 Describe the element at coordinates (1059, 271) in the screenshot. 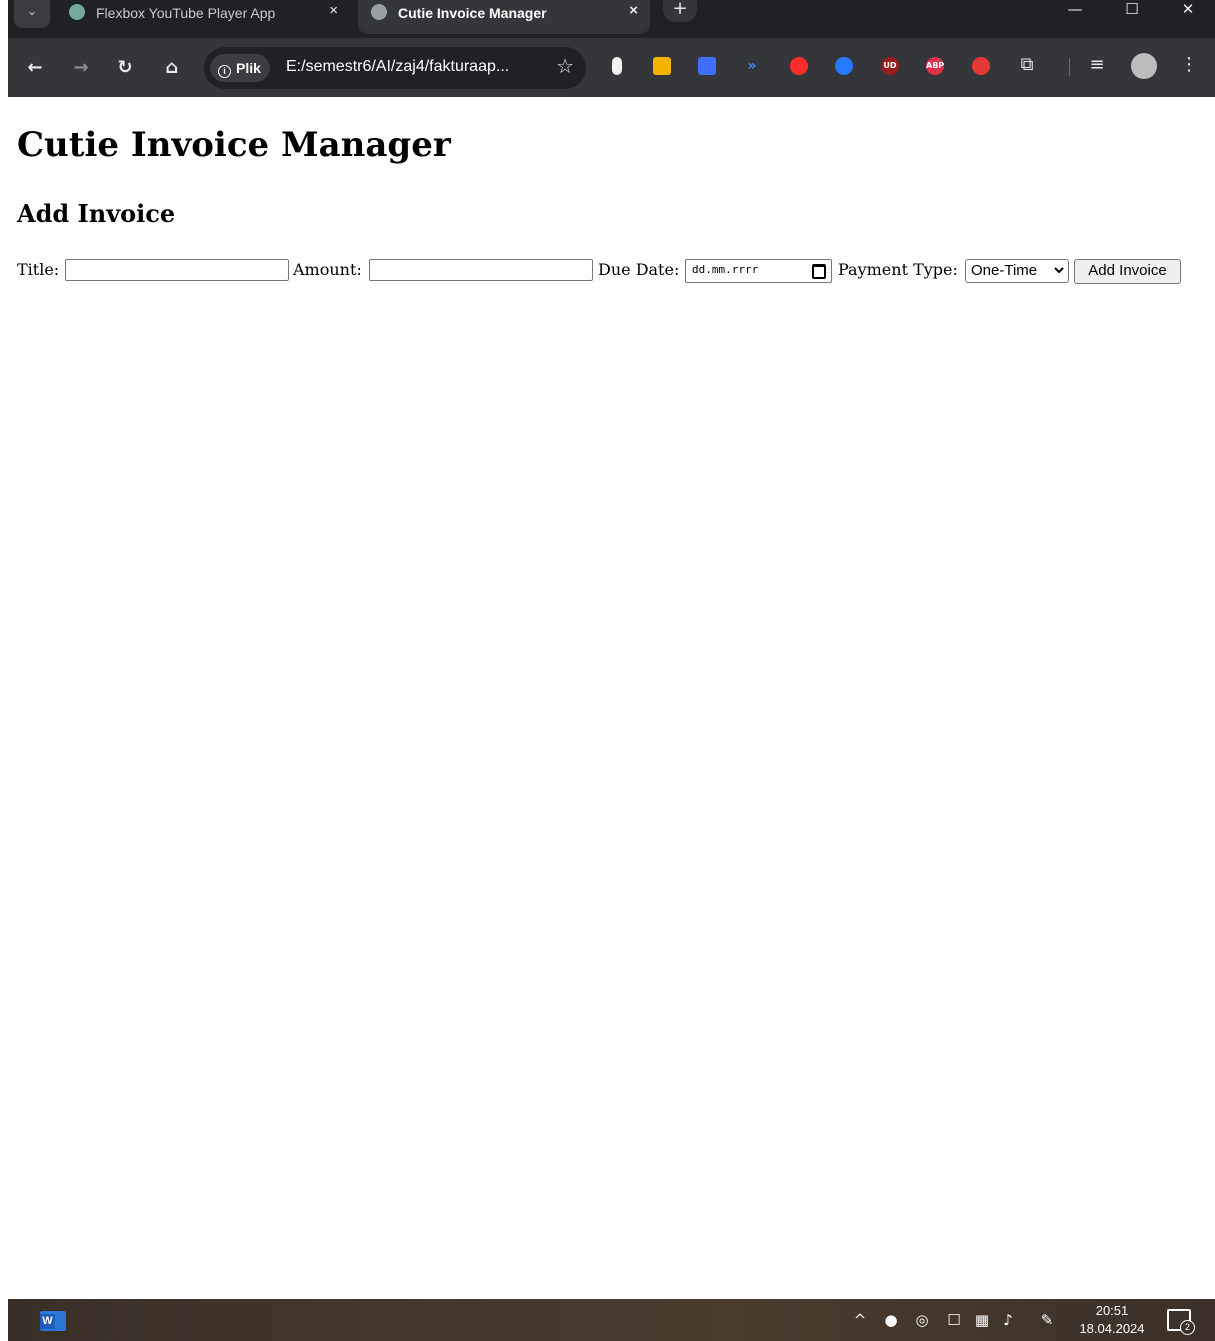

I see `chevron-down-icon` at that location.